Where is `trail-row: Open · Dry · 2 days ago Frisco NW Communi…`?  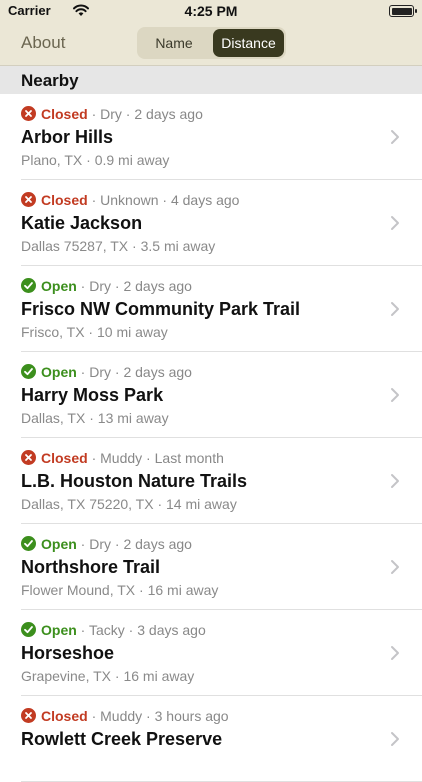 trail-row: Open · Dry · 2 days ago Frisco NW Communi… is located at coordinates (211, 309).